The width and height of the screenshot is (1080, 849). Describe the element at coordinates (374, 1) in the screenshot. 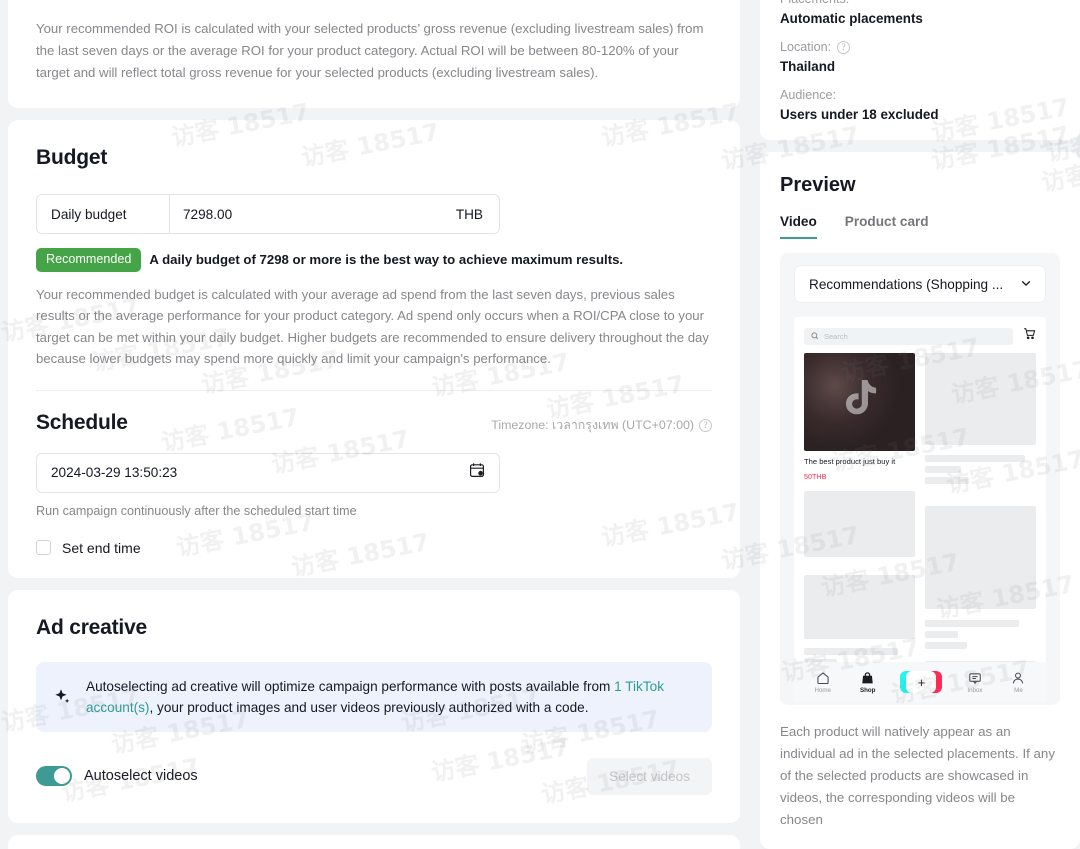

I see `roi-header: Recommended ROI 5.5 1` at that location.